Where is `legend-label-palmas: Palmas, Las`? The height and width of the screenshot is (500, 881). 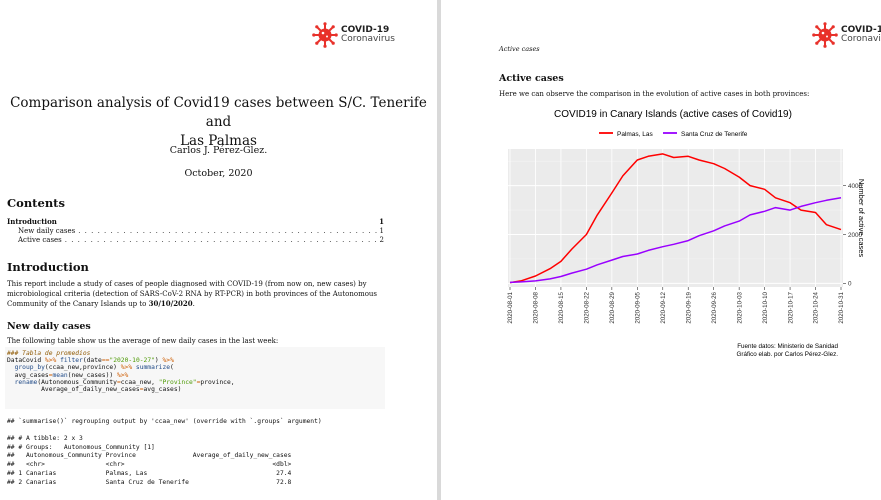 legend-label-palmas: Palmas, Las is located at coordinates (635, 134).